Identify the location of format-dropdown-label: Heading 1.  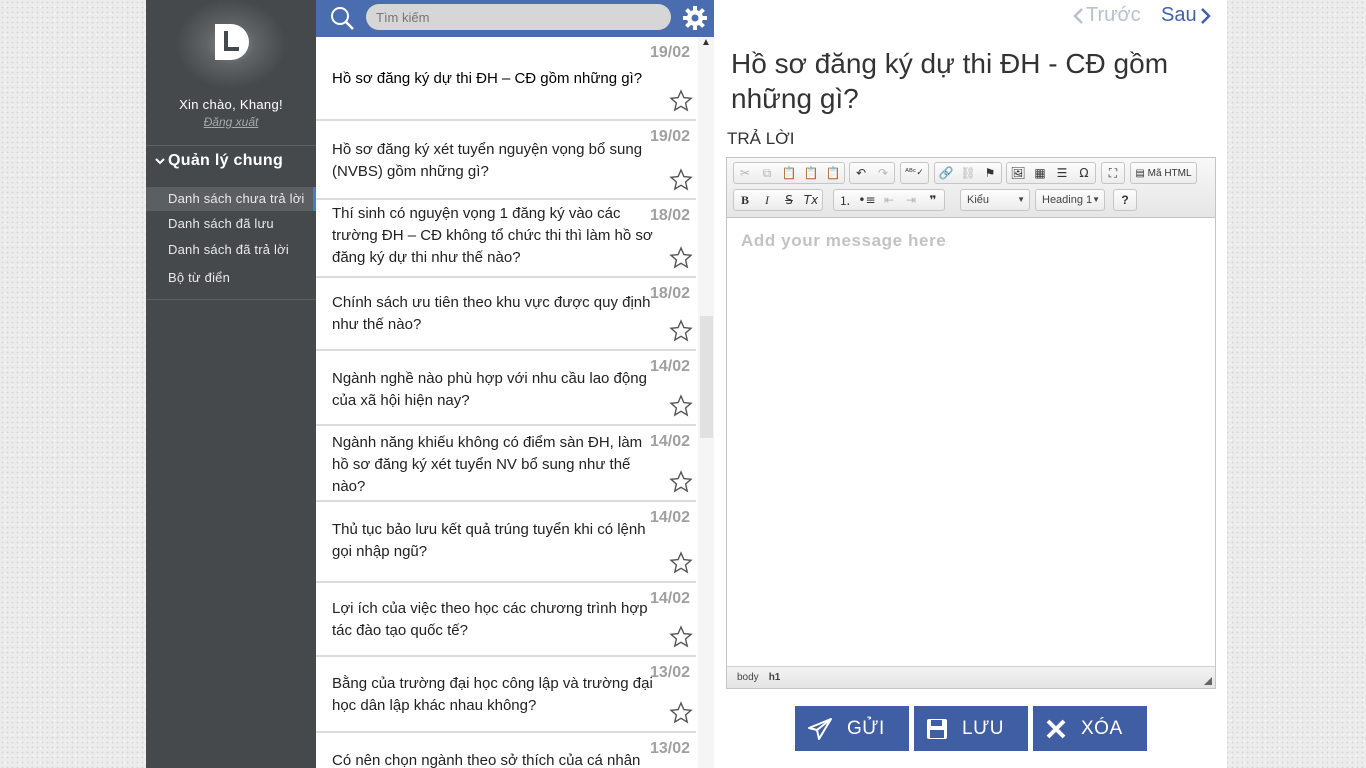
(1067, 200).